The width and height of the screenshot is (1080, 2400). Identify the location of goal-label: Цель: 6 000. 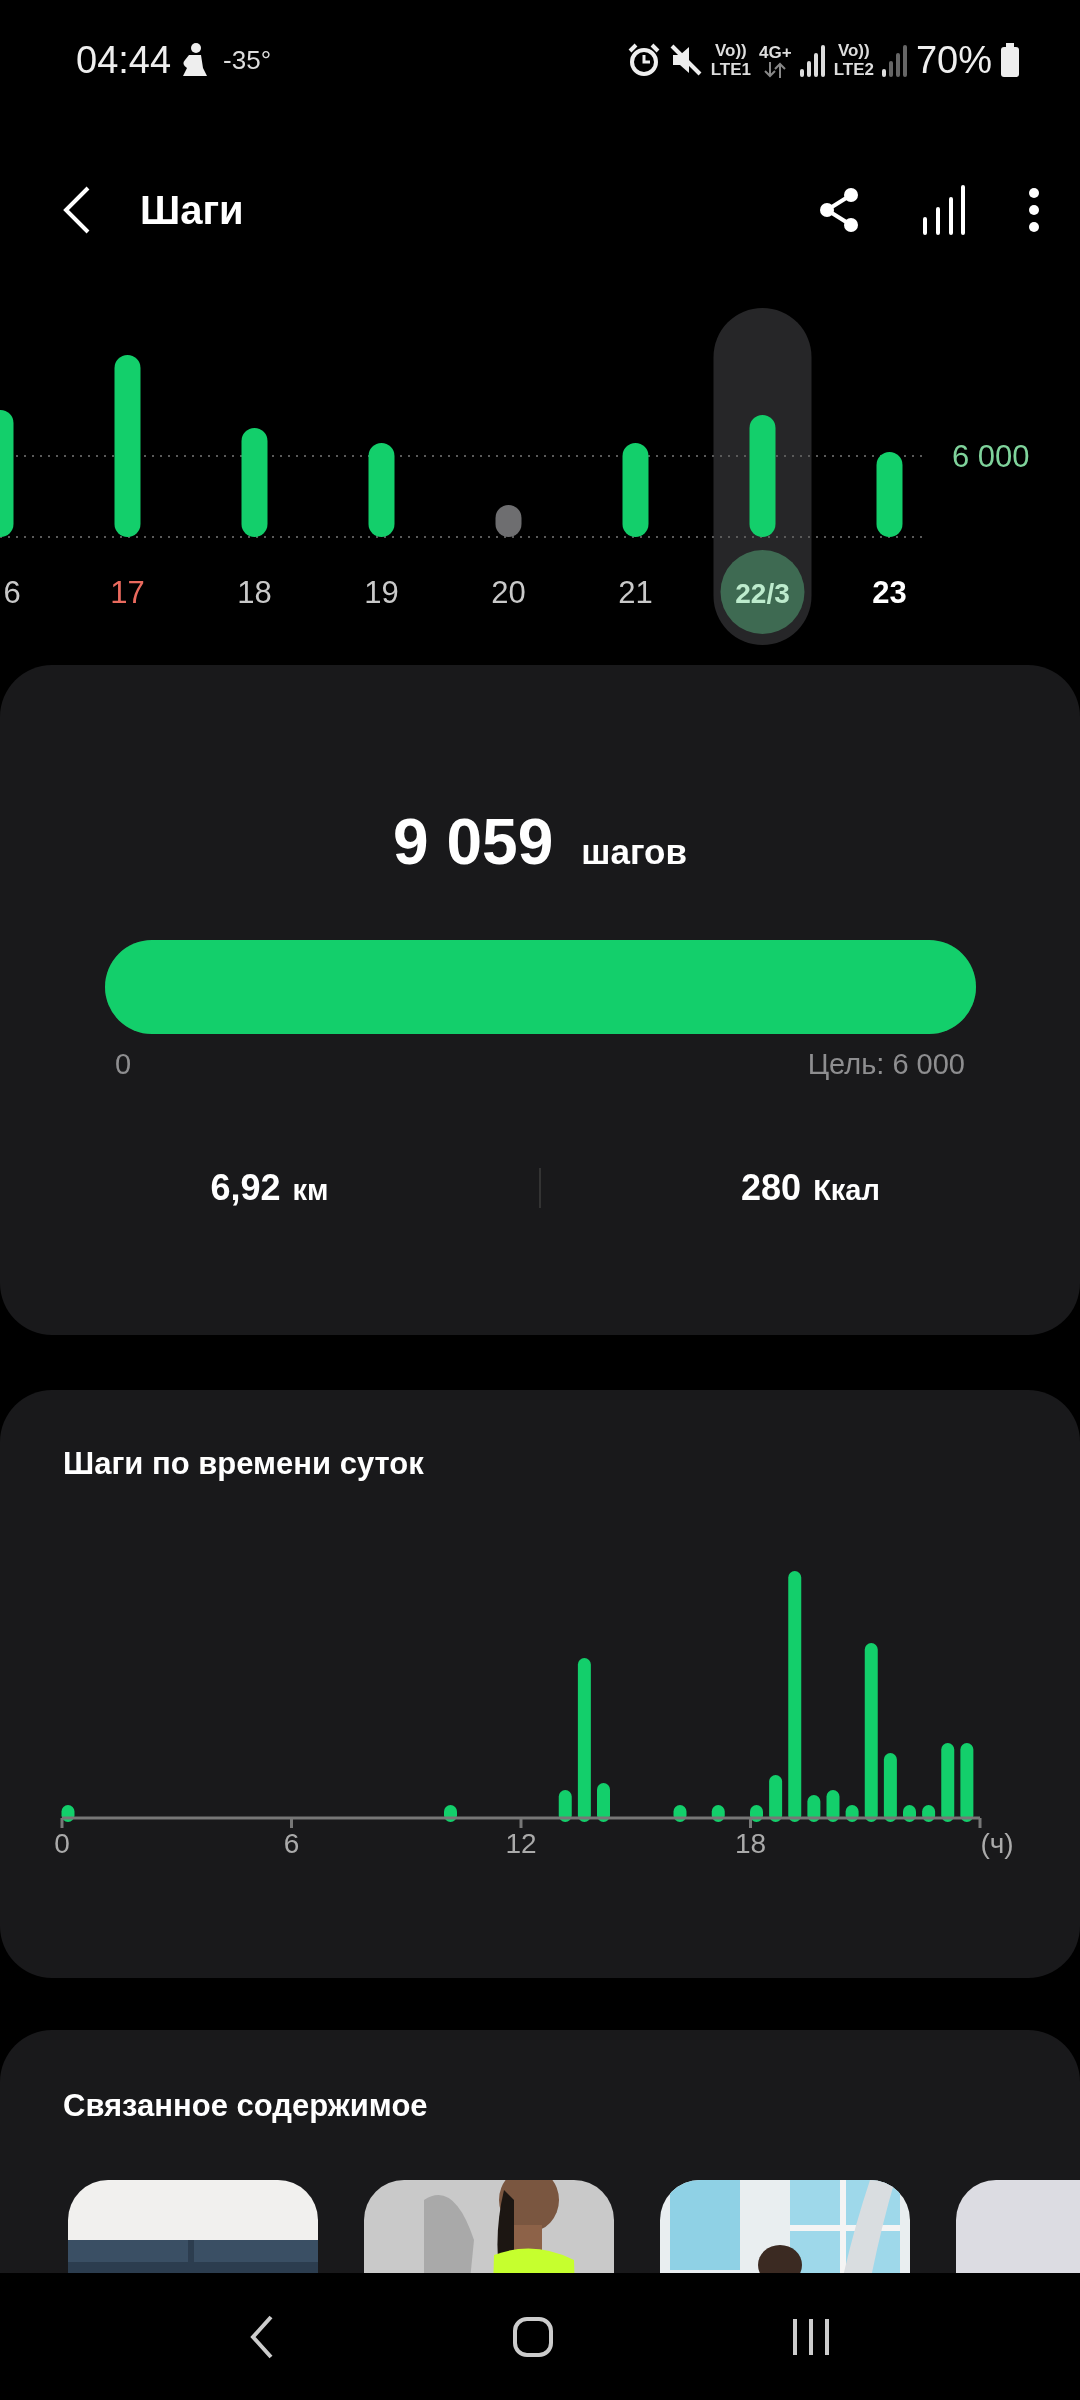
(886, 1064).